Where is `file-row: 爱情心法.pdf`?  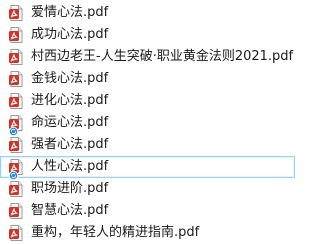
file-row: 爱情心法.pdf is located at coordinates (147, 13).